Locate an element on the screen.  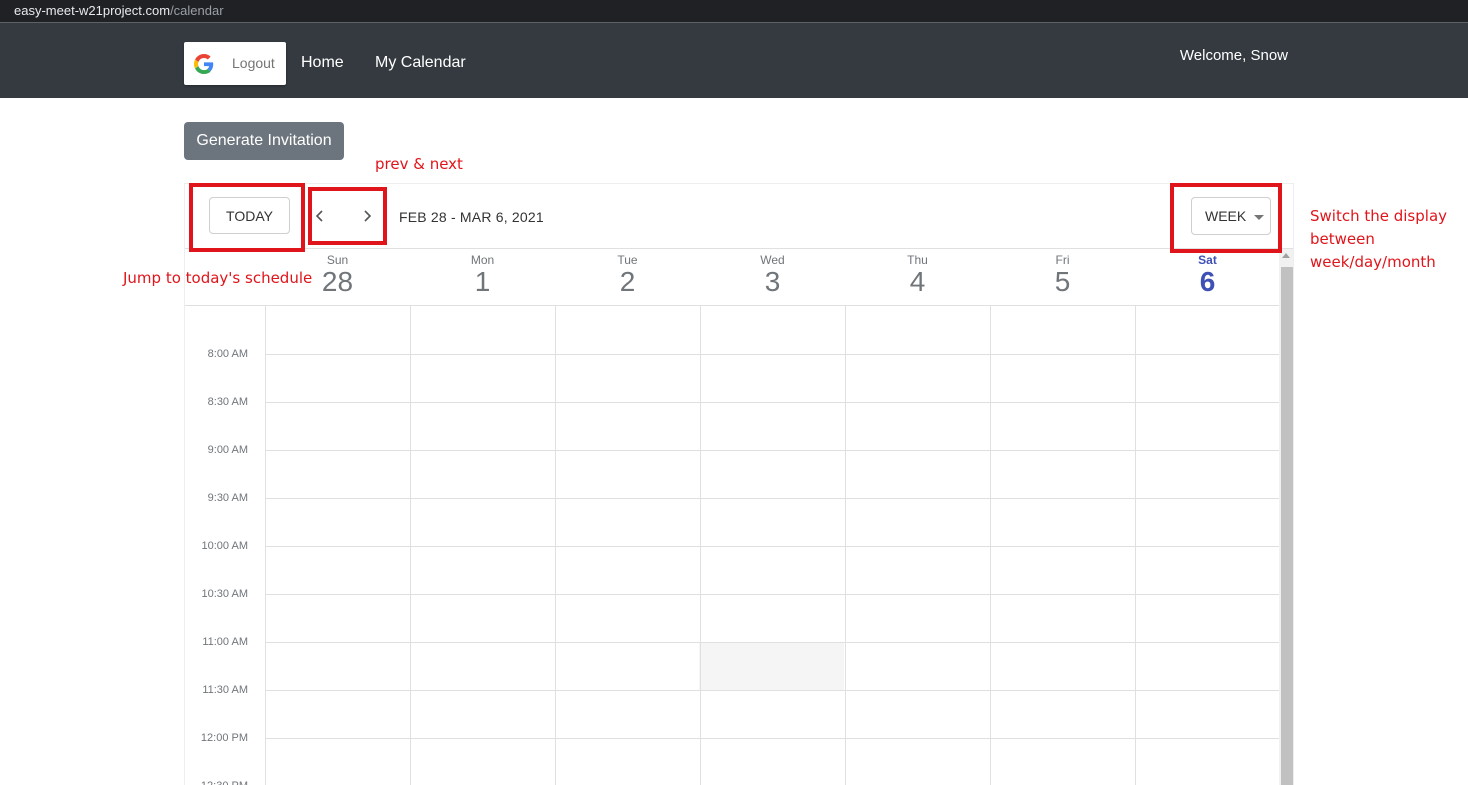
time-label: 8:00 AM is located at coordinates (227, 354).